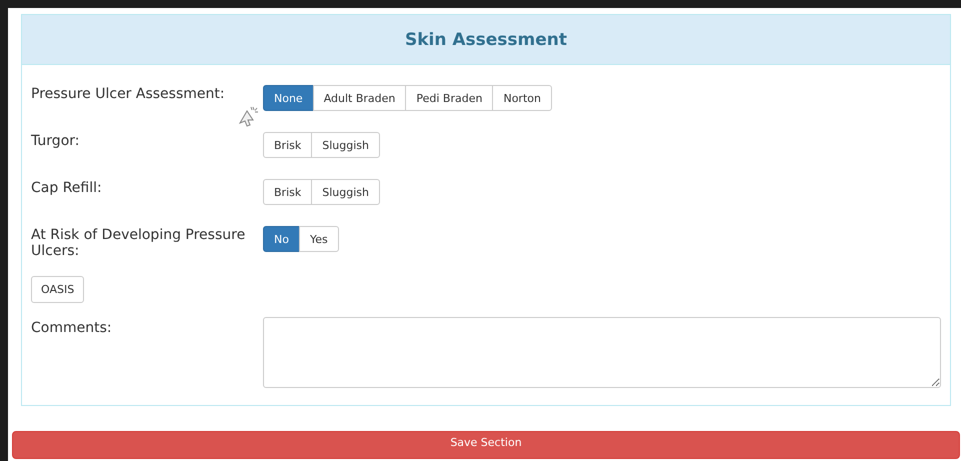  Describe the element at coordinates (72, 327) in the screenshot. I see `comments-label: Comments:` at that location.